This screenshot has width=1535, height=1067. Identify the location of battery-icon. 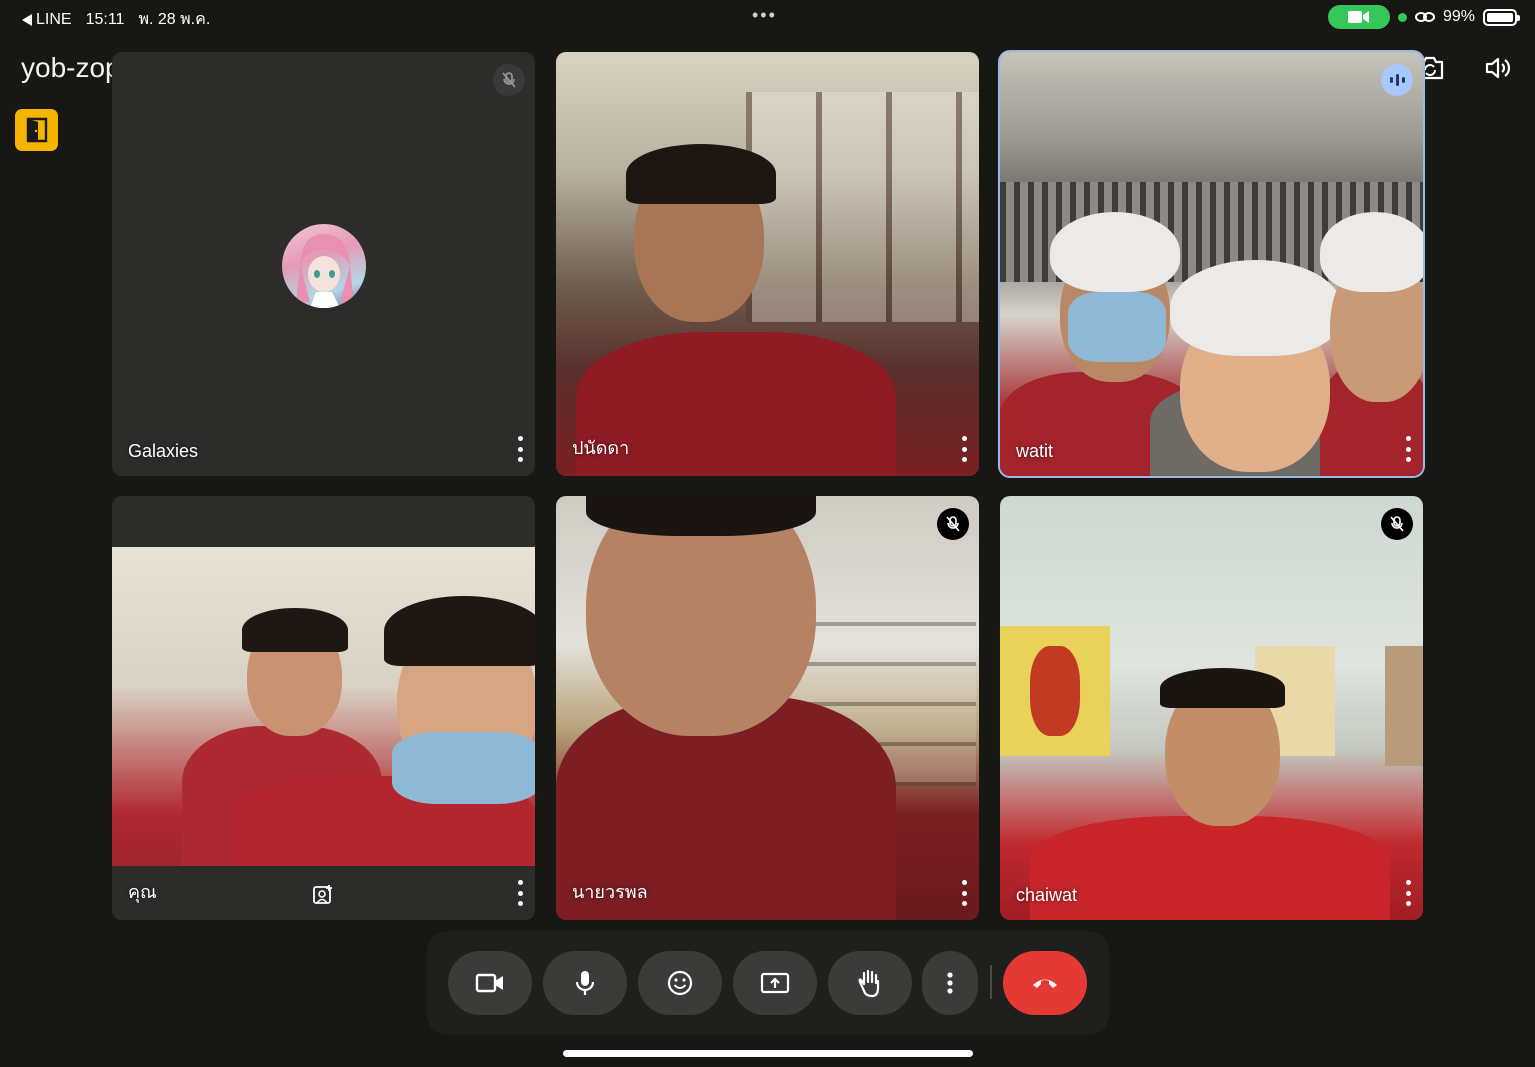
(1501, 17).